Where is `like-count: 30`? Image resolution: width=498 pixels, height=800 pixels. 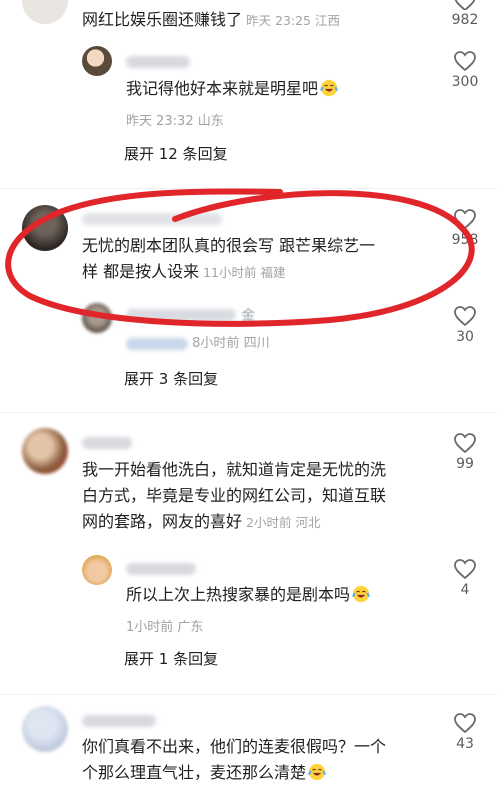
like-count: 30 is located at coordinates (465, 337).